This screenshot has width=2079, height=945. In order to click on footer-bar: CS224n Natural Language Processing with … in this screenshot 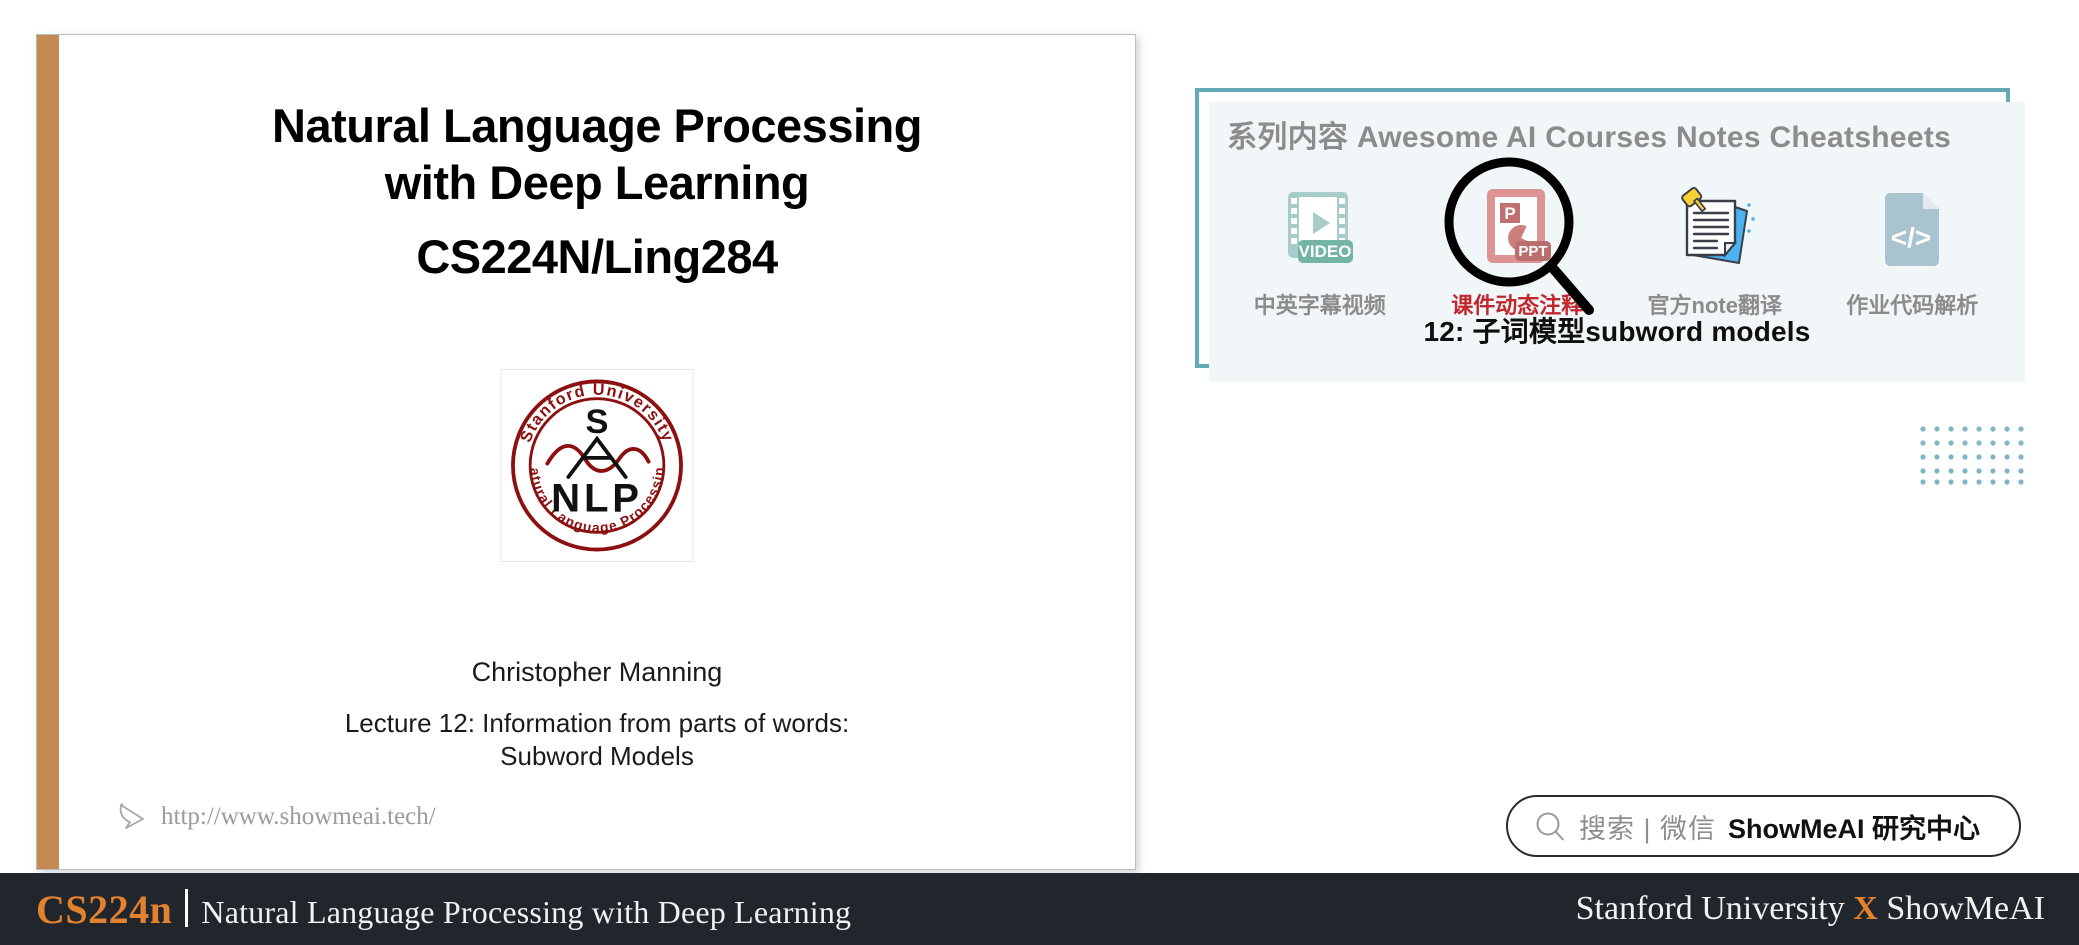, I will do `click(1039, 909)`.